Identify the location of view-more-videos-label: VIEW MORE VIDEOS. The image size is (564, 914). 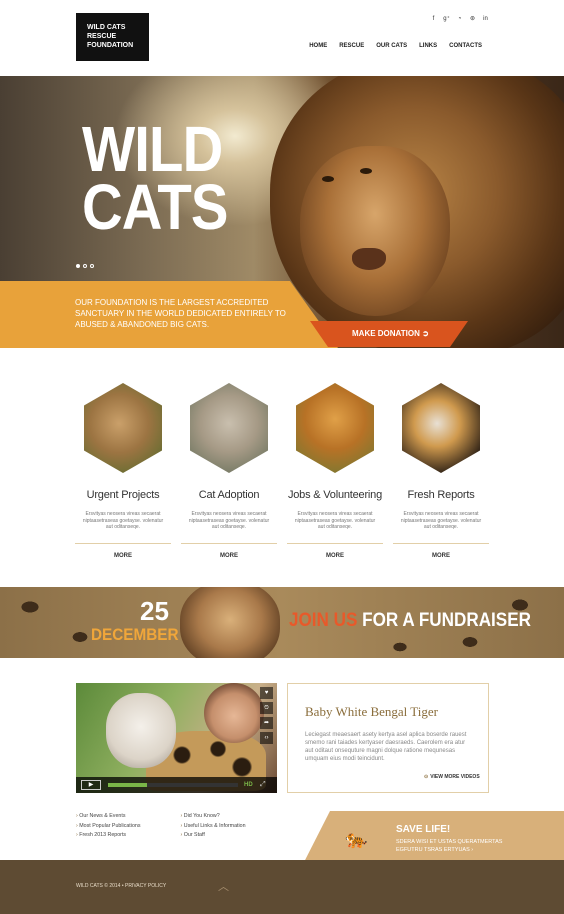
(455, 777).